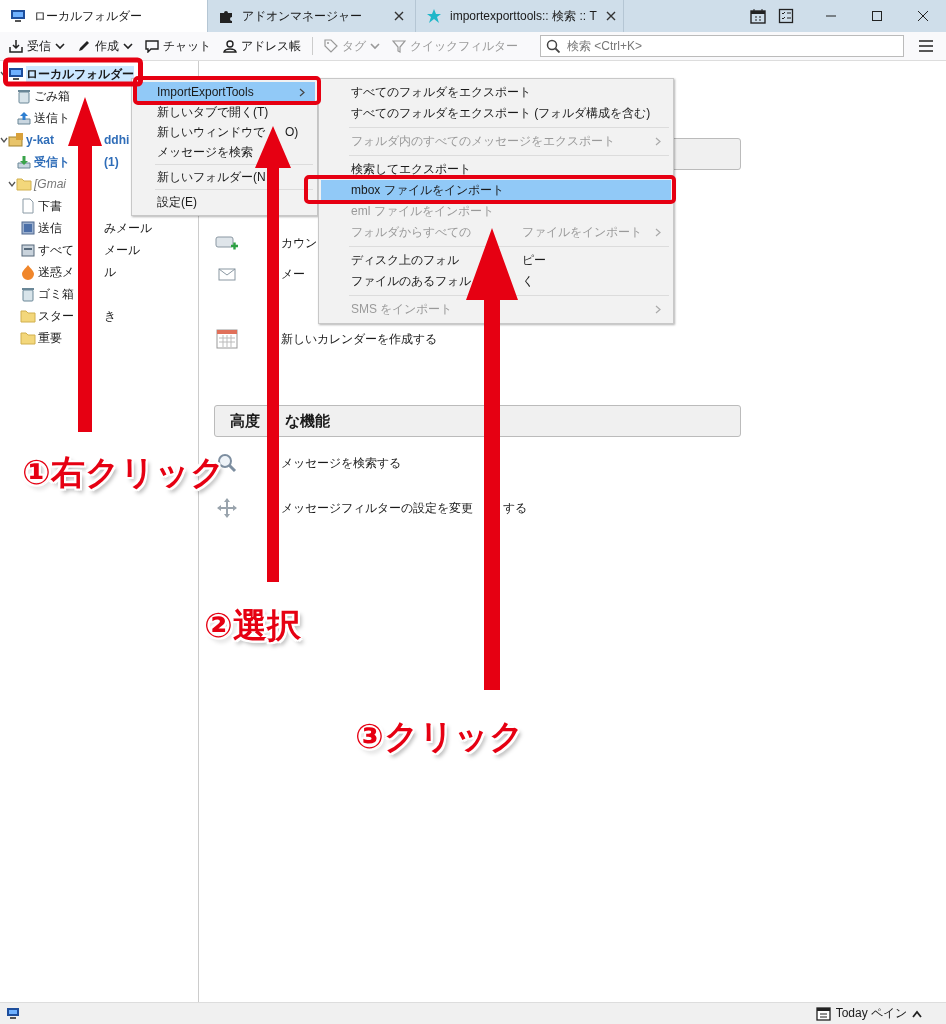 This screenshot has height=1024, width=946. I want to click on folder-label: き, so click(110, 316).